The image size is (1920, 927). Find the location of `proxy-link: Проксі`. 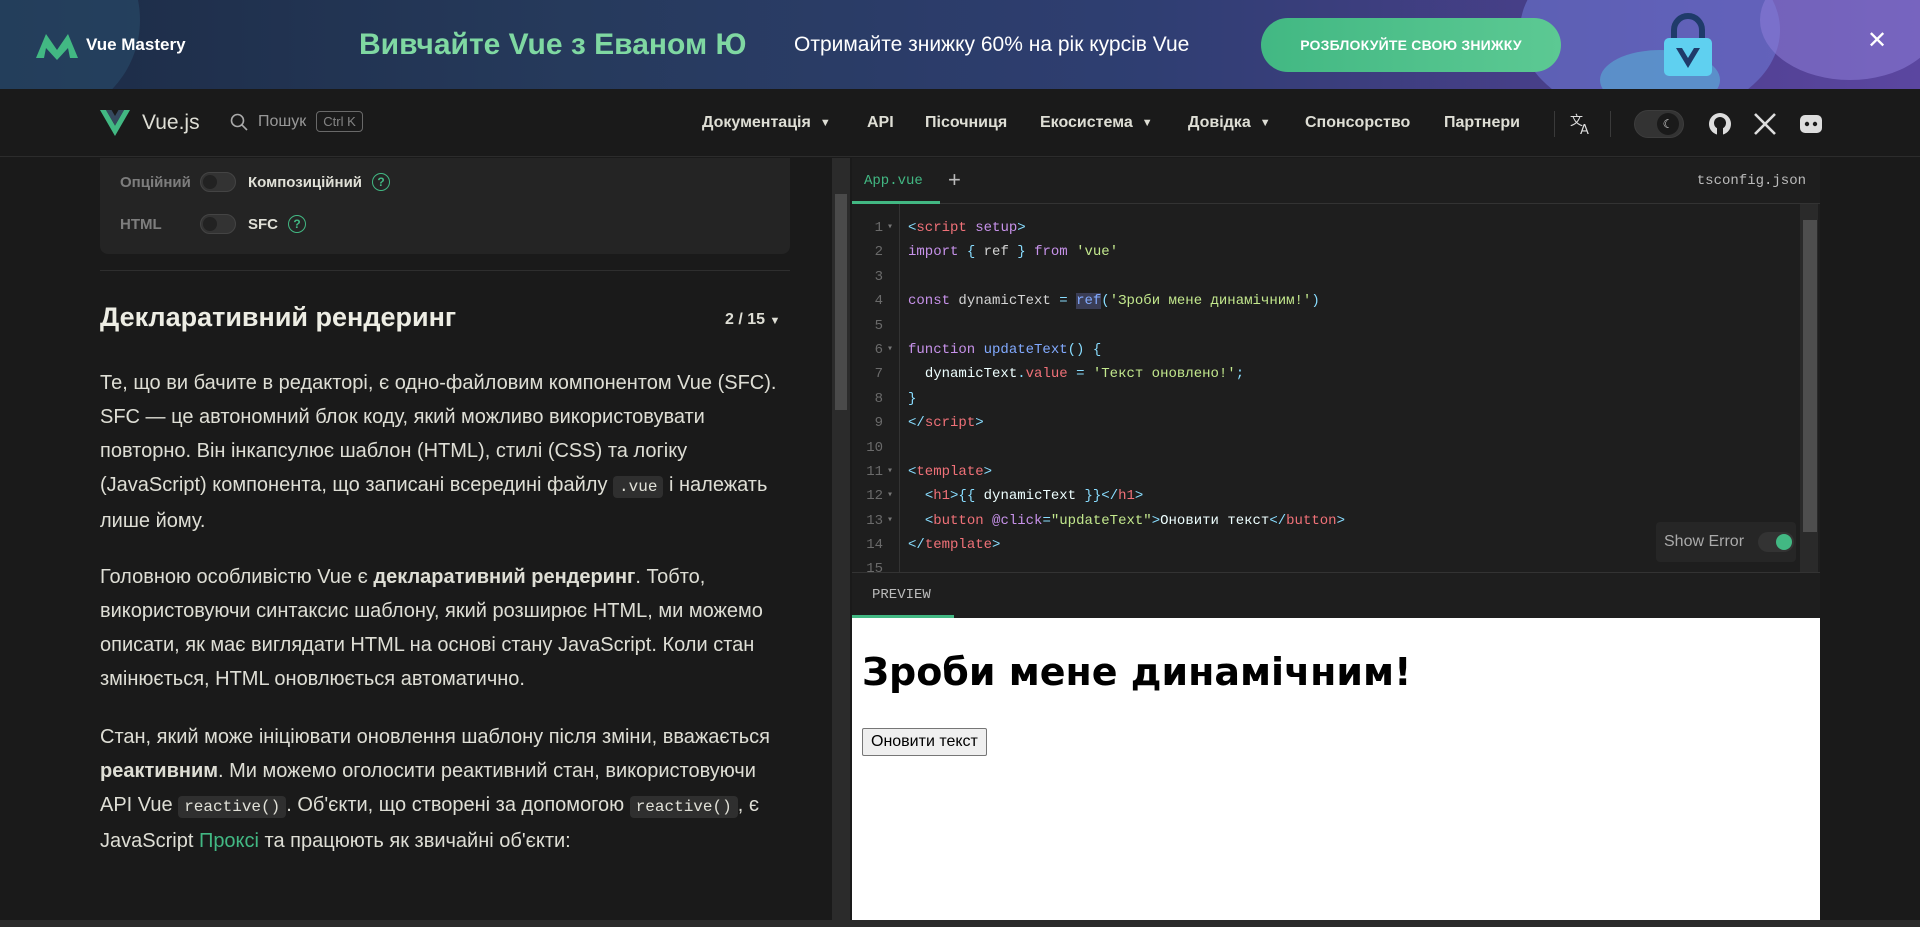

proxy-link: Проксі is located at coordinates (229, 841).